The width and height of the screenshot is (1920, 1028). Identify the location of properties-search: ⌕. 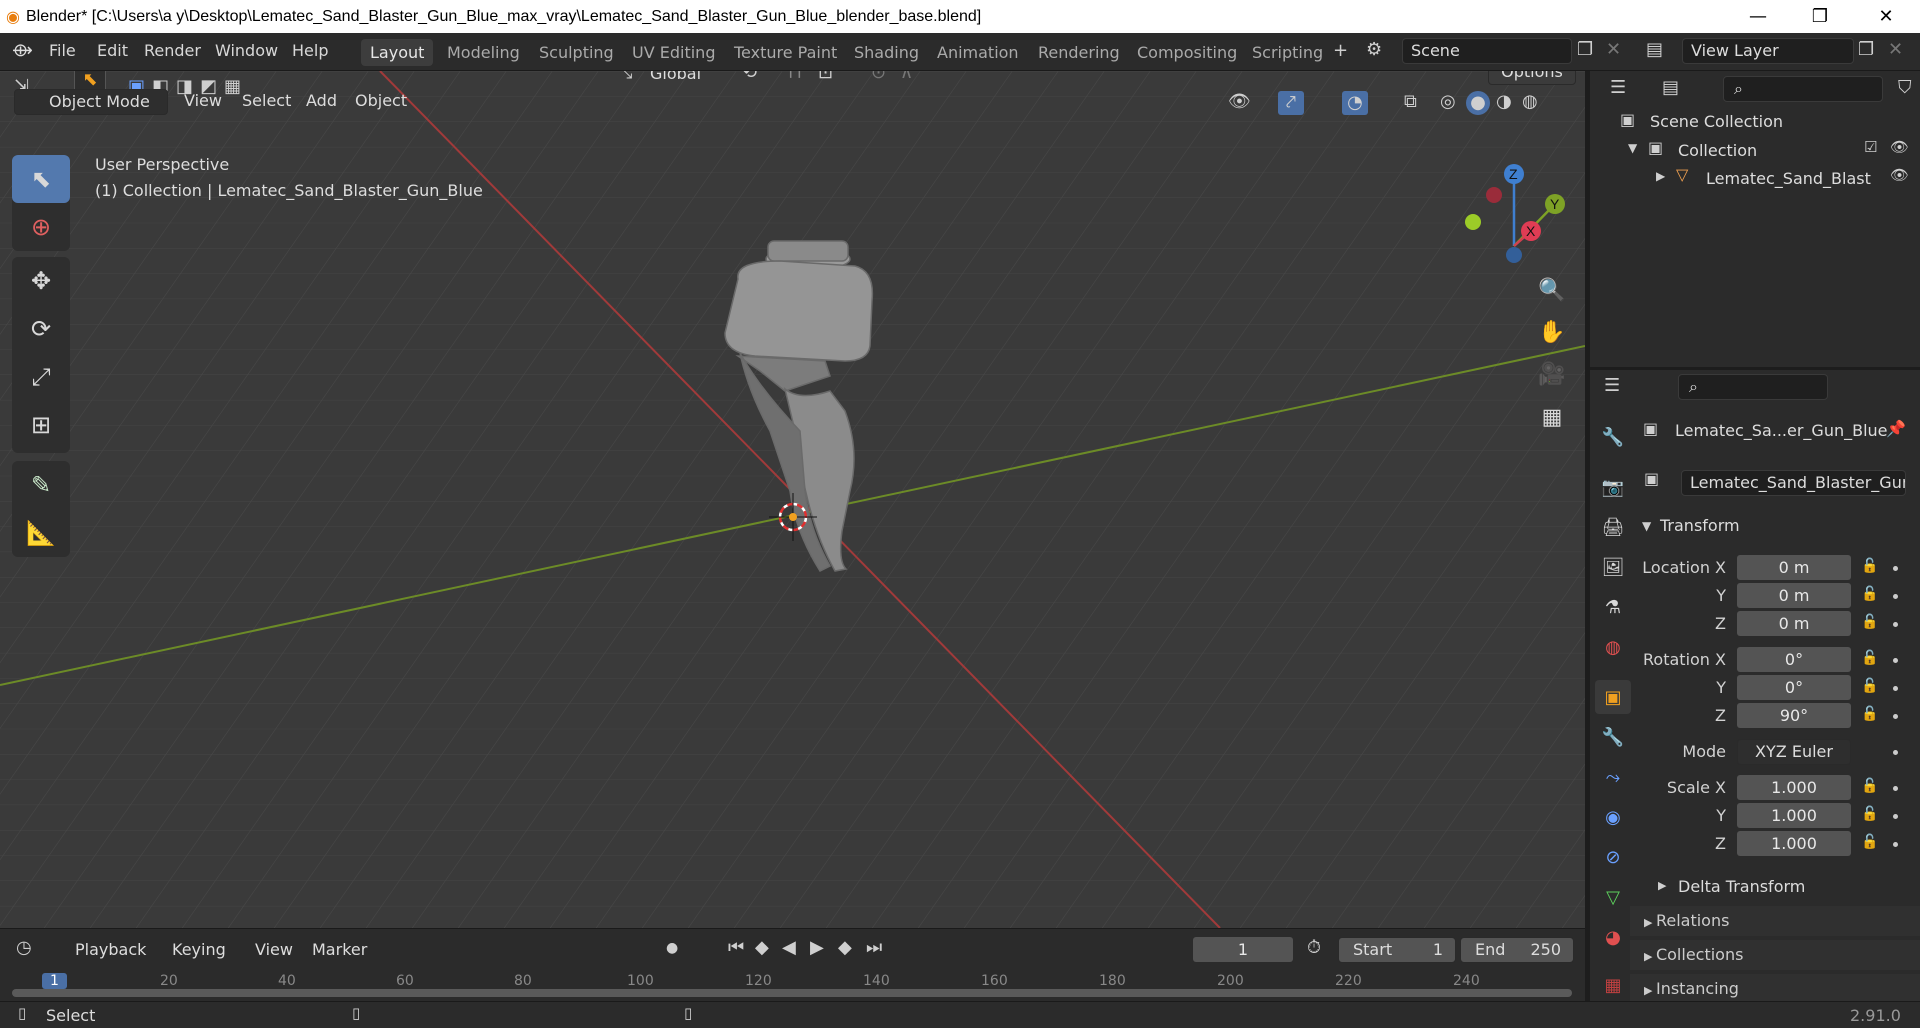
(1753, 387).